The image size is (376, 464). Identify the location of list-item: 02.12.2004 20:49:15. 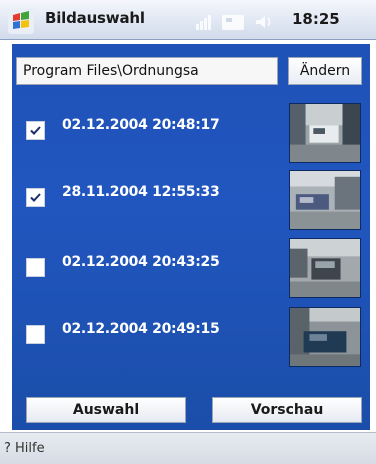
(191, 338).